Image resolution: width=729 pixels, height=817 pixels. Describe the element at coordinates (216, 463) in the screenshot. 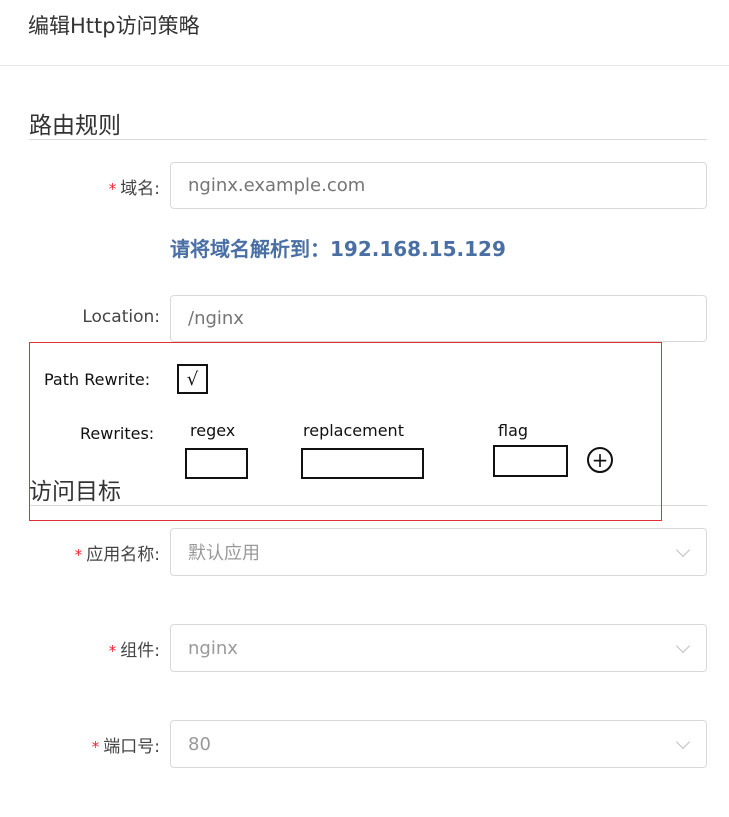

I see `regex-input` at that location.